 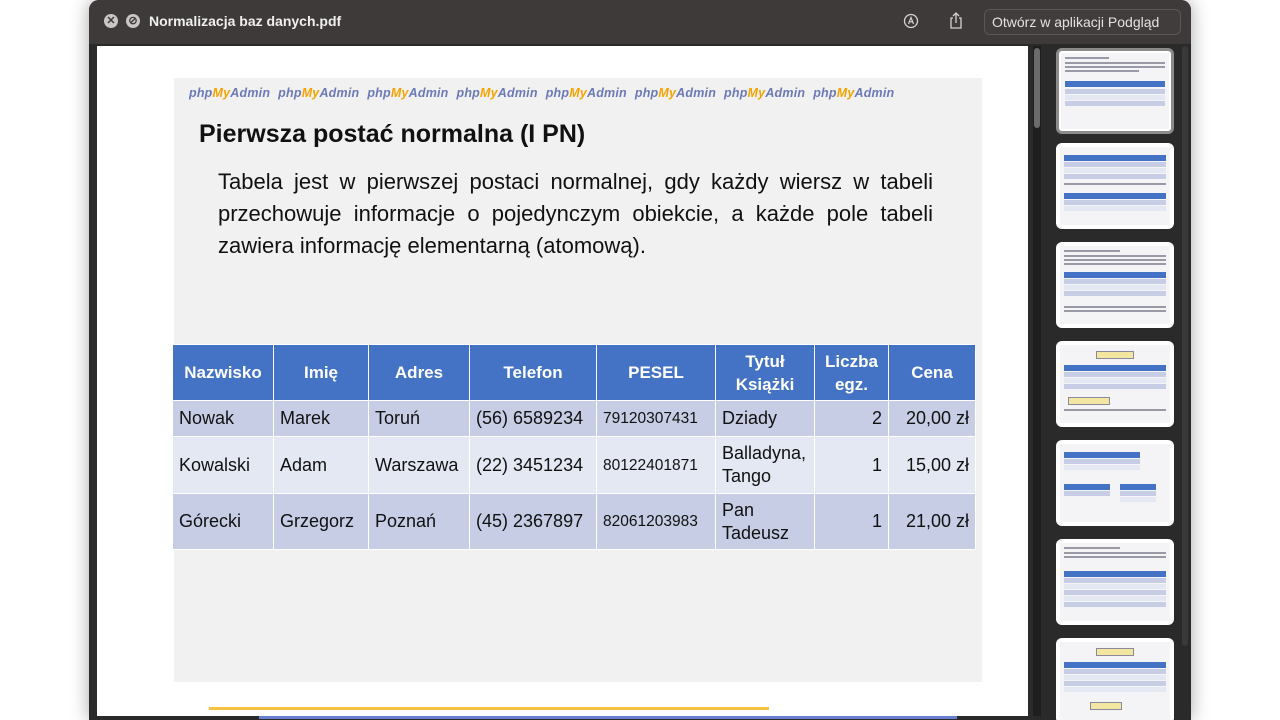 What do you see at coordinates (533, 372) in the screenshot?
I see `header-telefon: Telefon` at bounding box center [533, 372].